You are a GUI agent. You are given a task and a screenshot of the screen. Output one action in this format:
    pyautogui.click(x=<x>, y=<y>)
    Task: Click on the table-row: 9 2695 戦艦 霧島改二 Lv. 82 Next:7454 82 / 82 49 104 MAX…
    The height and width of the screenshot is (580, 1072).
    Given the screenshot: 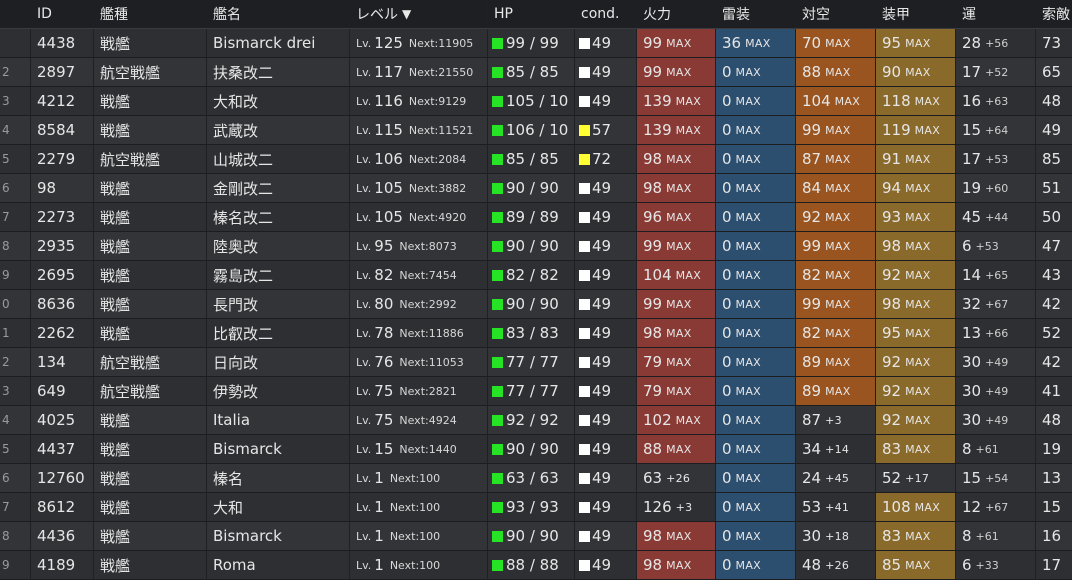 What is the action you would take?
    pyautogui.click(x=536, y=275)
    